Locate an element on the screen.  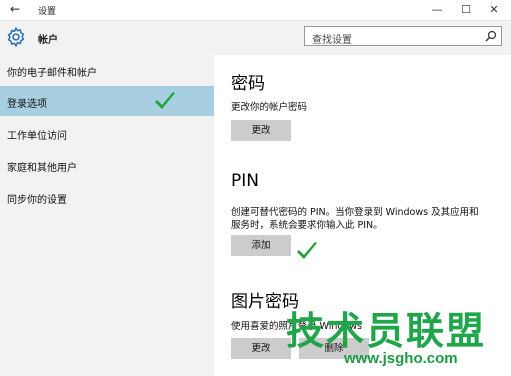
search-icon is located at coordinates (491, 36).